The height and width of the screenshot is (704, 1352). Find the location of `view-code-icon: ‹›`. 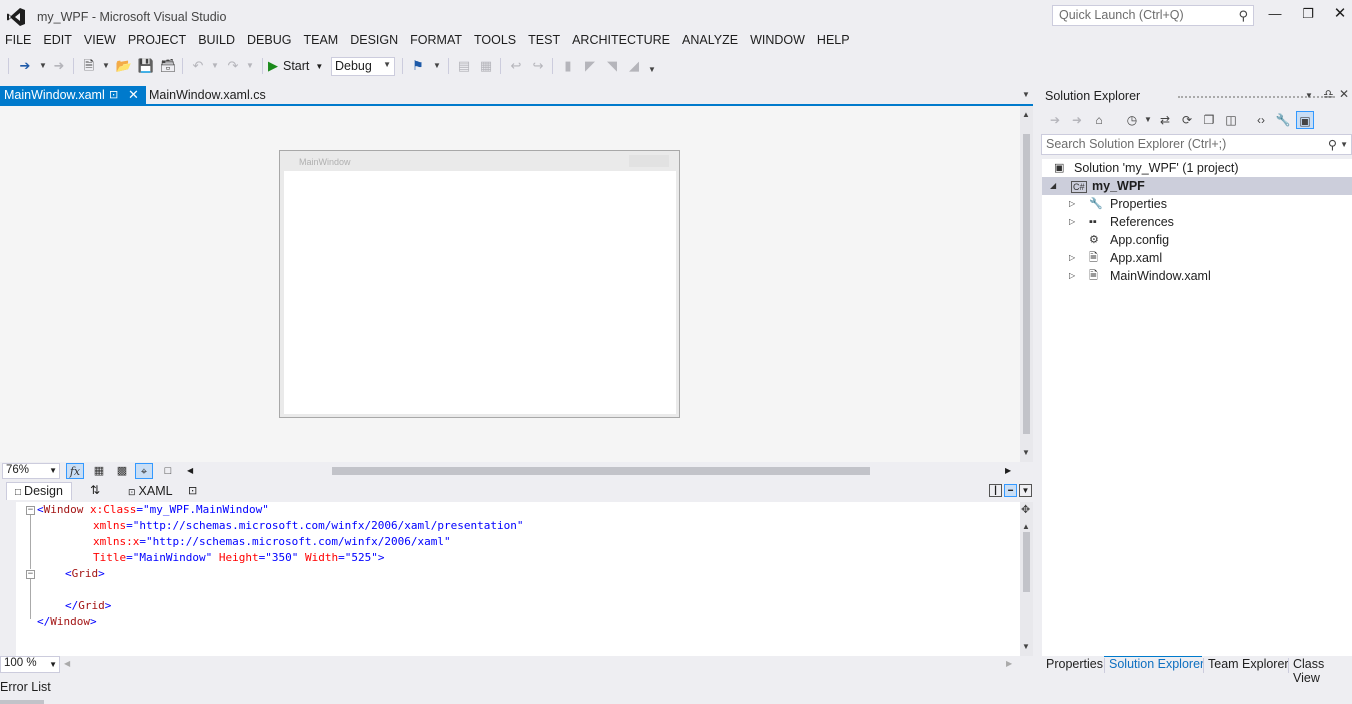

view-code-icon: ‹› is located at coordinates (1261, 120).